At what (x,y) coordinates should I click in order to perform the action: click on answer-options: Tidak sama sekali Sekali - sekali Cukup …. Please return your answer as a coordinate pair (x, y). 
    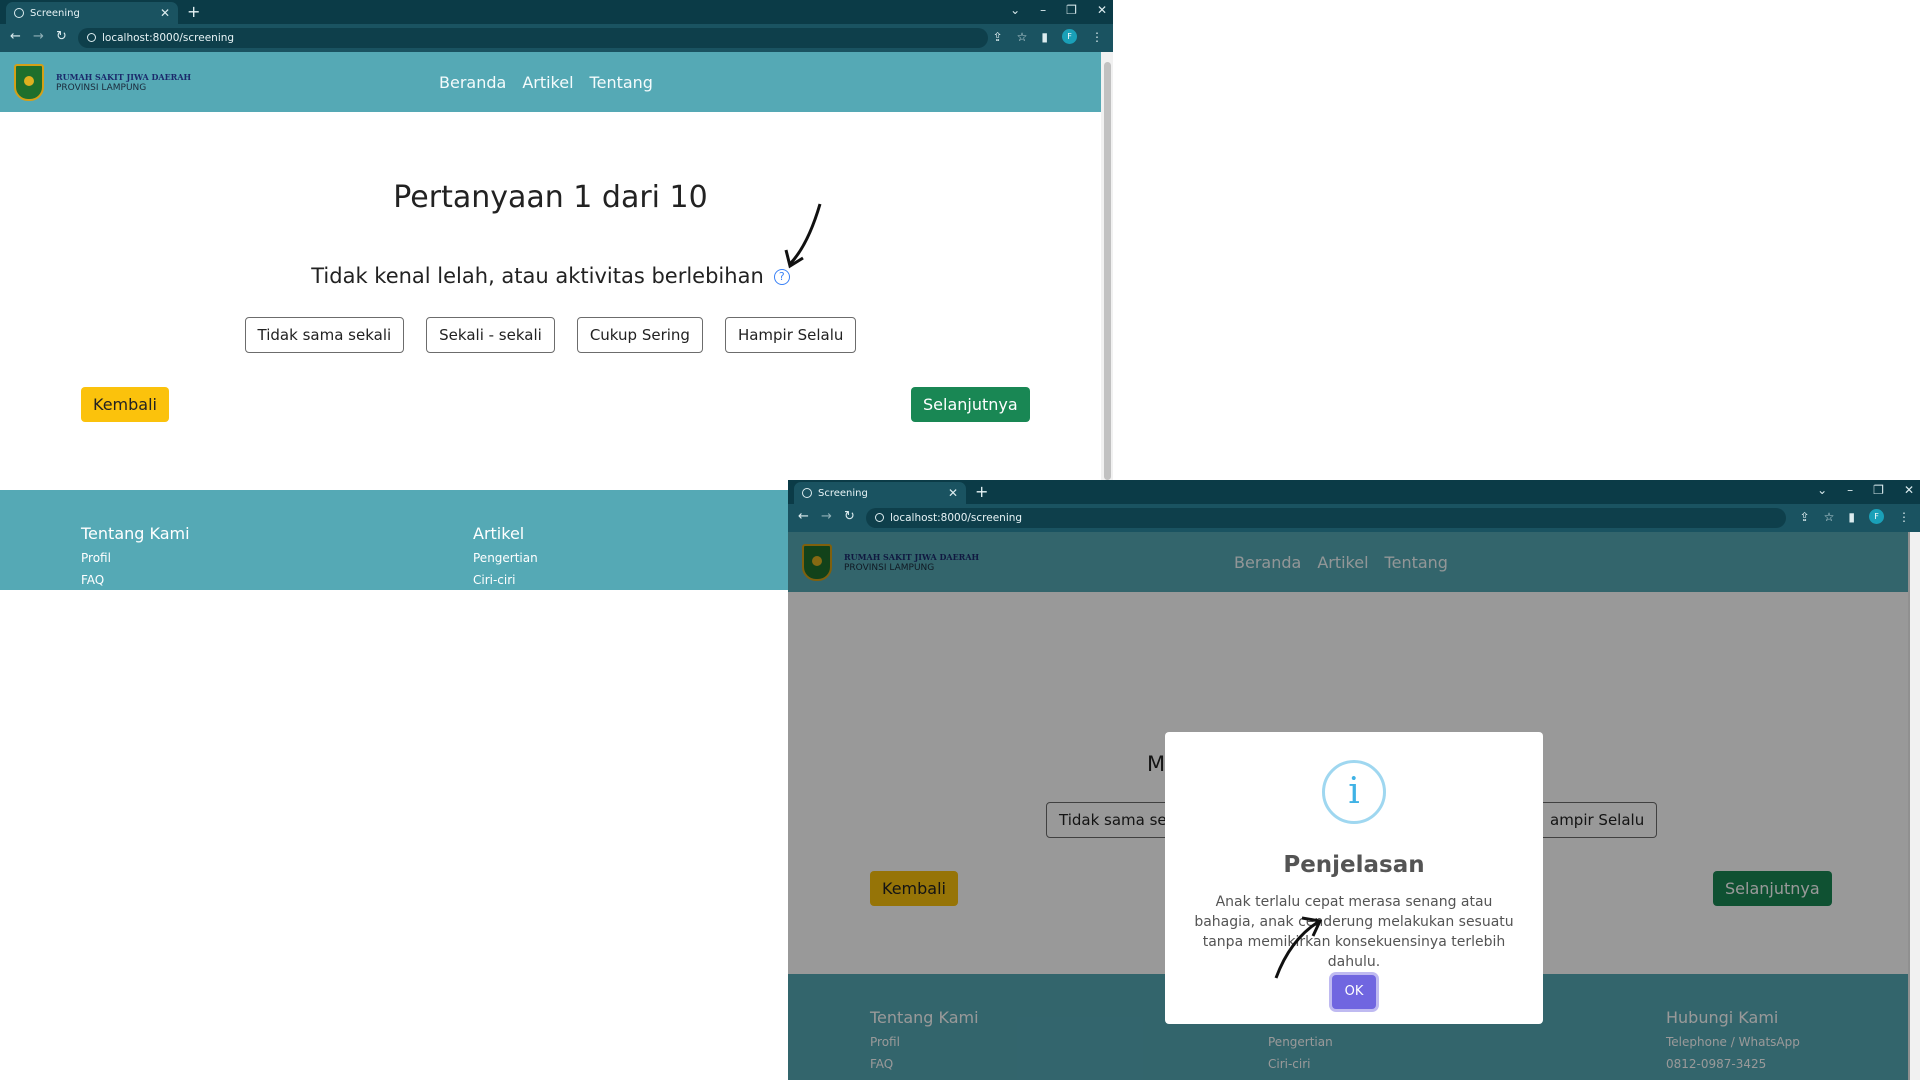
    Looking at the image, I should click on (550, 335).